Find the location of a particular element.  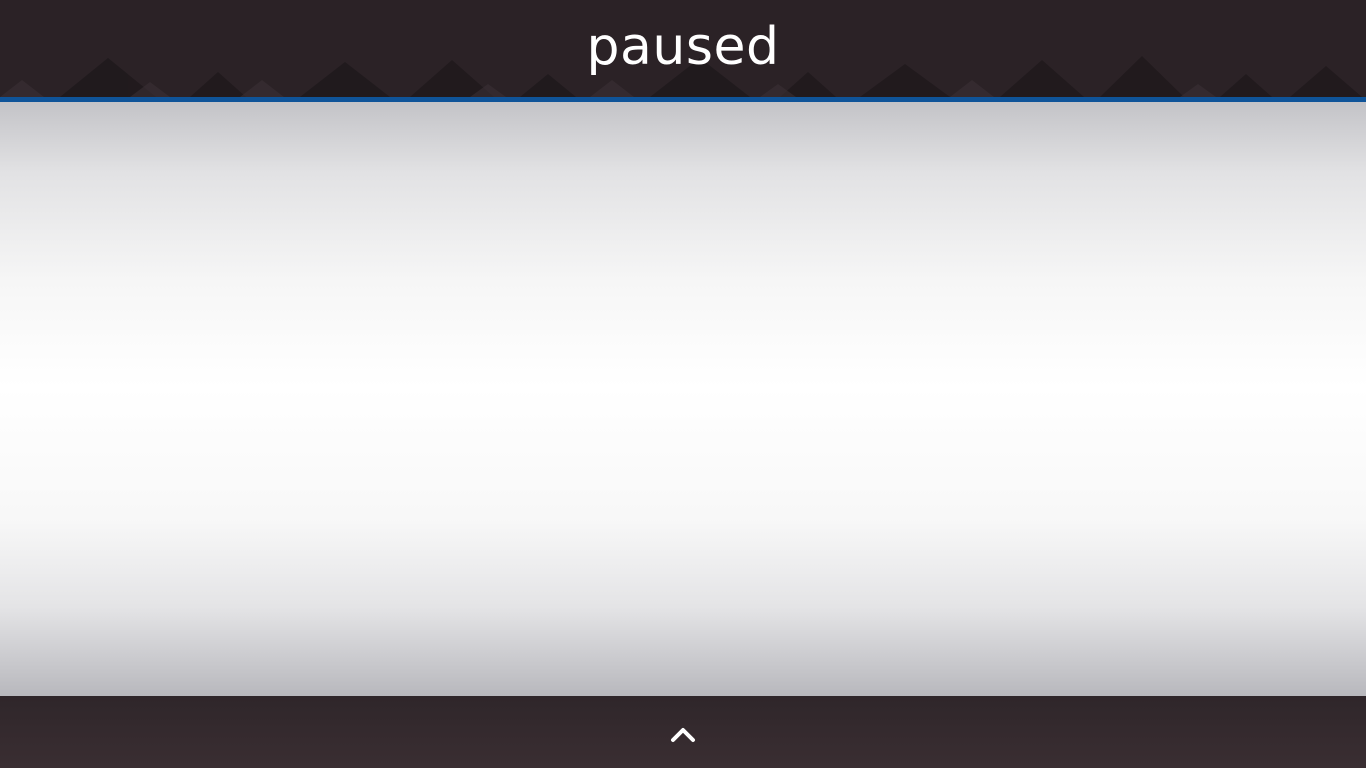

expand-panel-button is located at coordinates (683, 734).